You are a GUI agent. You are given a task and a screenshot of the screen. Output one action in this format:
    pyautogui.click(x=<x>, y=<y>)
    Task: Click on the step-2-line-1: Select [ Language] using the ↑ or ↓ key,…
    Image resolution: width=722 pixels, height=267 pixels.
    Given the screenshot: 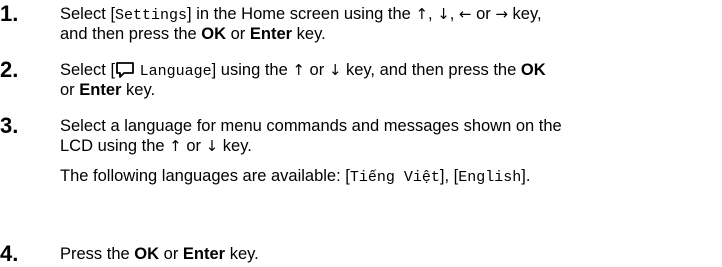 What is the action you would take?
    pyautogui.click(x=303, y=70)
    